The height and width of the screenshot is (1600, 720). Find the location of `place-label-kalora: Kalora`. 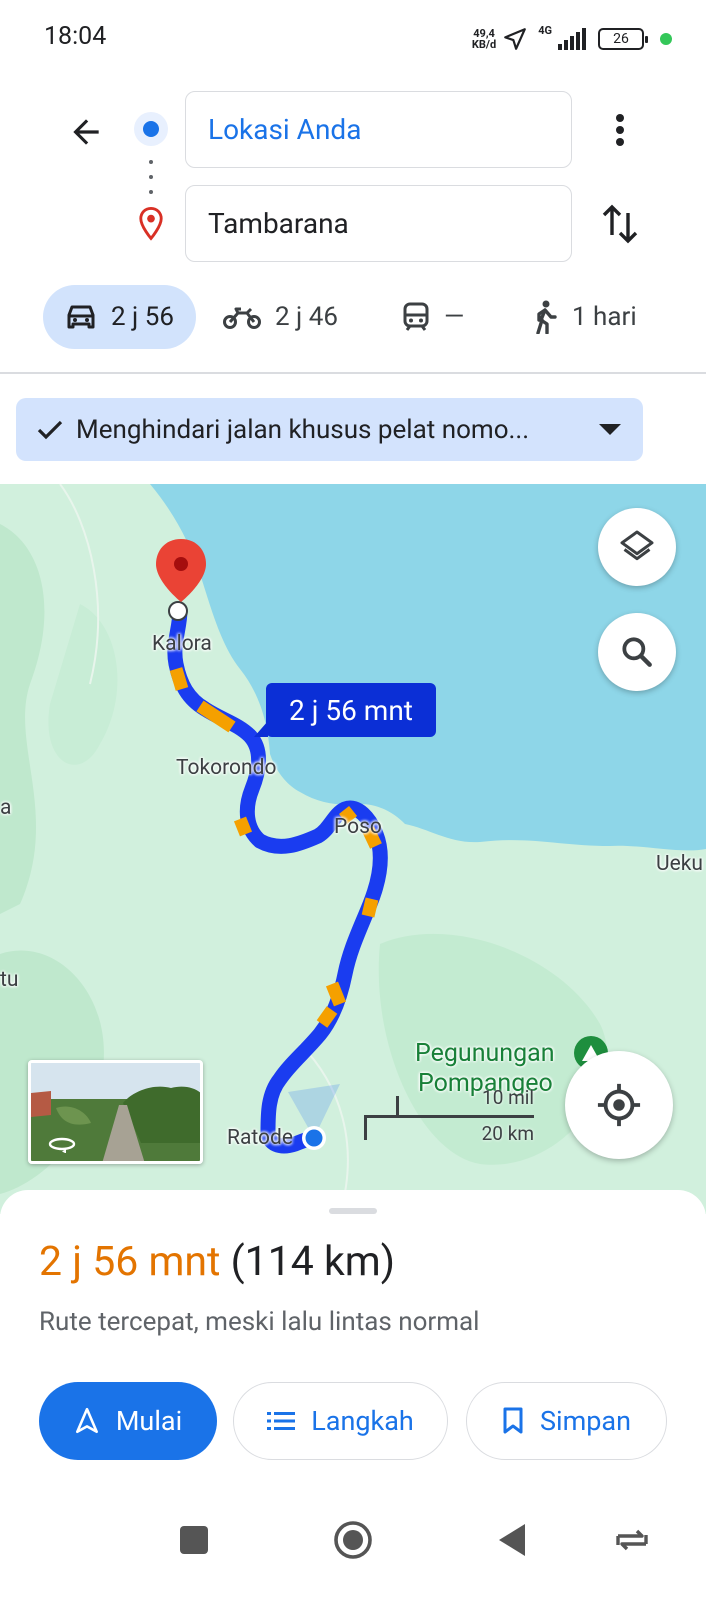

place-label-kalora: Kalora is located at coordinates (182, 644).